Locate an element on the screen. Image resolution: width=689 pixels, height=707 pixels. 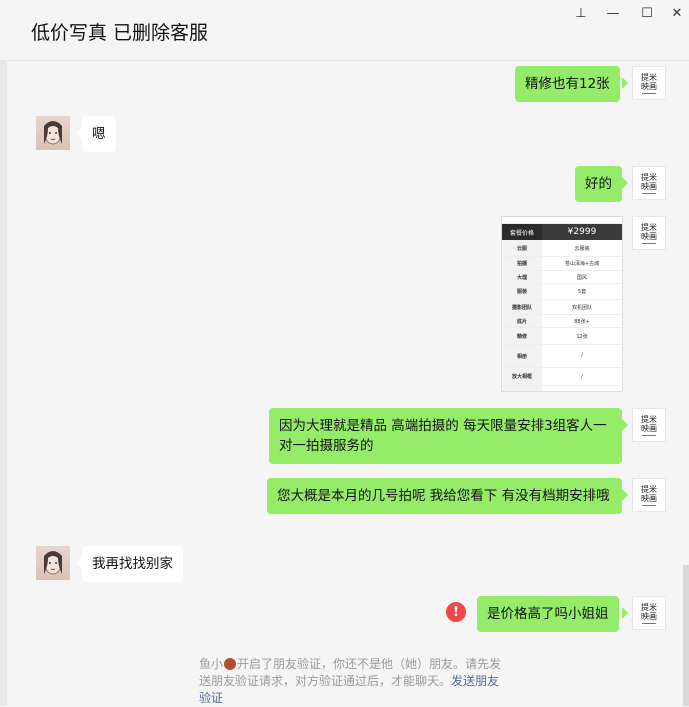
message-bubble: 是价格高了吗小姐姐 is located at coordinates (548, 614).